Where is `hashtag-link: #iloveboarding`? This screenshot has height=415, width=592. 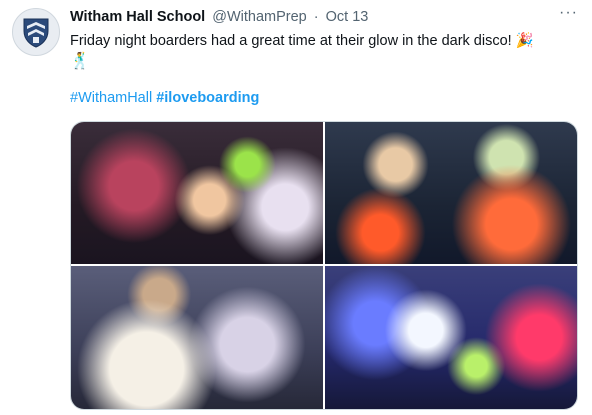
hashtag-link: #iloveboarding is located at coordinates (207, 98).